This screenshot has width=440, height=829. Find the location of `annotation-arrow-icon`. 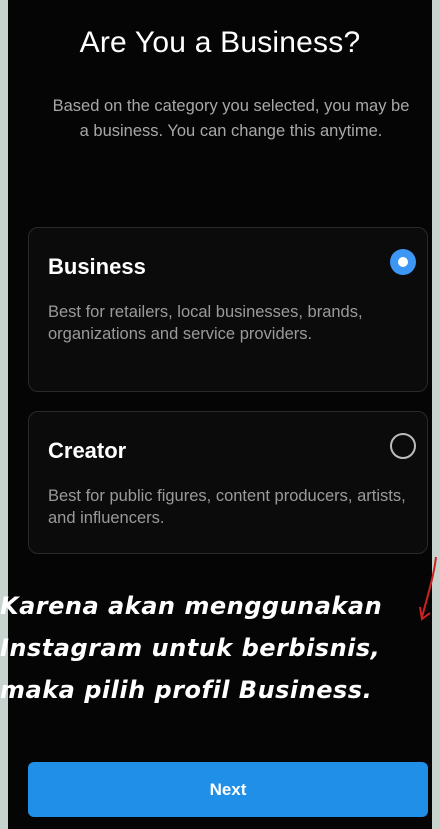

annotation-arrow-icon is located at coordinates (428, 588).